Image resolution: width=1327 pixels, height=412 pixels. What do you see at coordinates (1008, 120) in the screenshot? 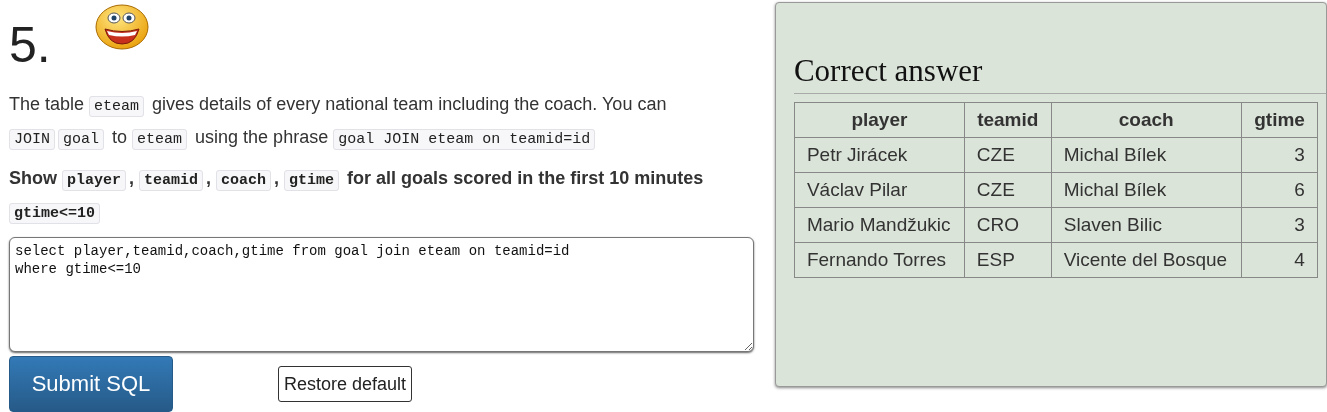
I see `column-header: teamid` at bounding box center [1008, 120].